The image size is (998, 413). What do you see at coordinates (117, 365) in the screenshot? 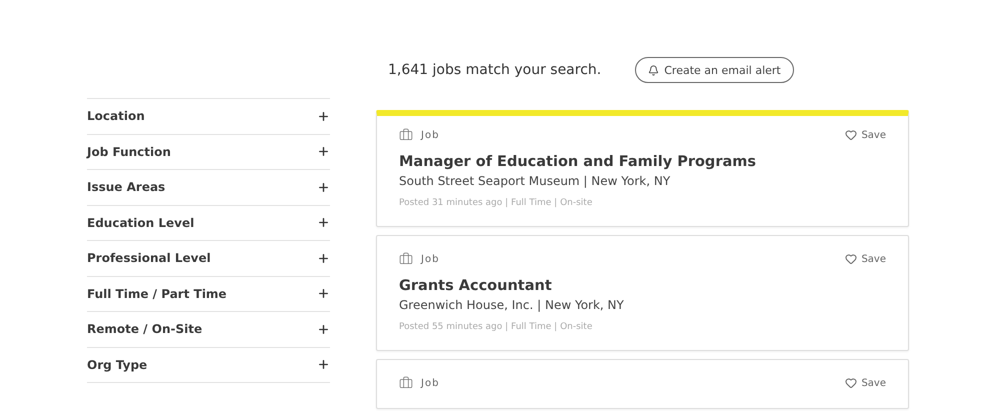
I see `filter-label: Org Type` at bounding box center [117, 365].